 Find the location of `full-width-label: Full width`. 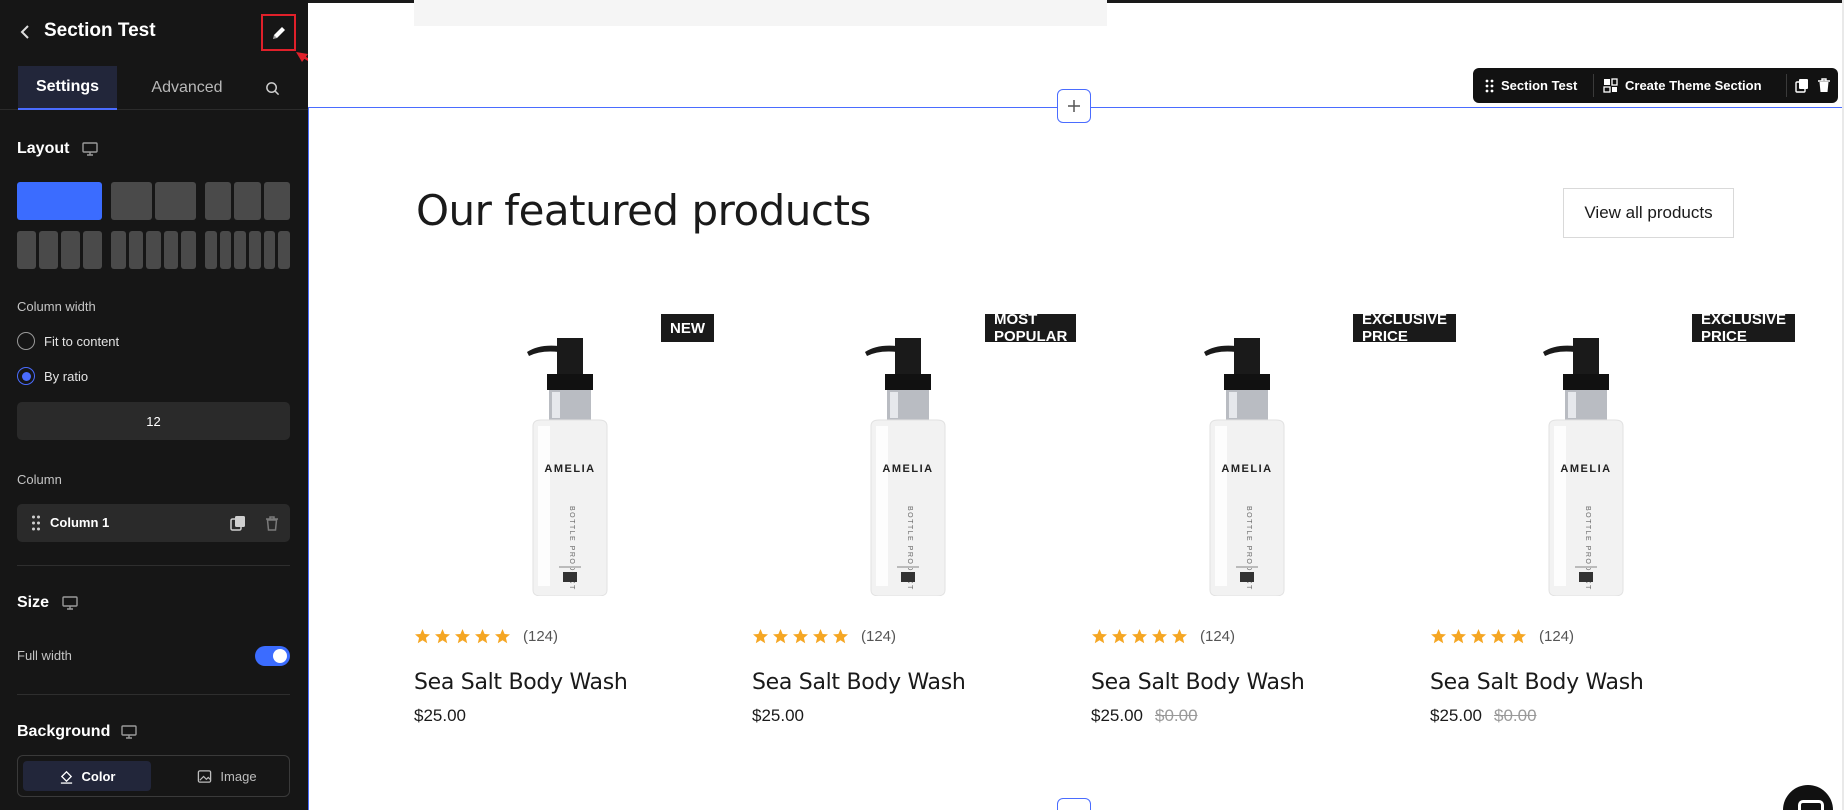

full-width-label: Full width is located at coordinates (44, 655).